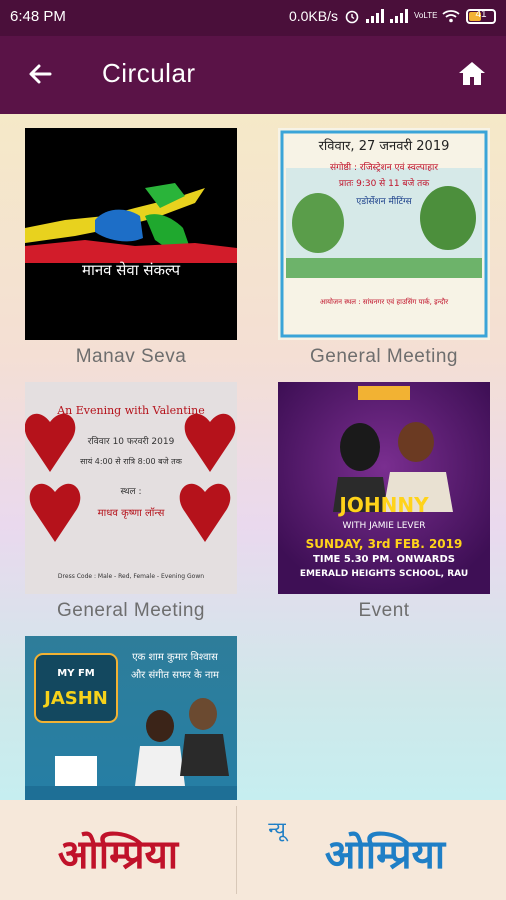 This screenshot has height=900, width=506. I want to click on circular-card-manav-seva: मानव सेवा संकल्प Manav Seva, so click(131, 248).